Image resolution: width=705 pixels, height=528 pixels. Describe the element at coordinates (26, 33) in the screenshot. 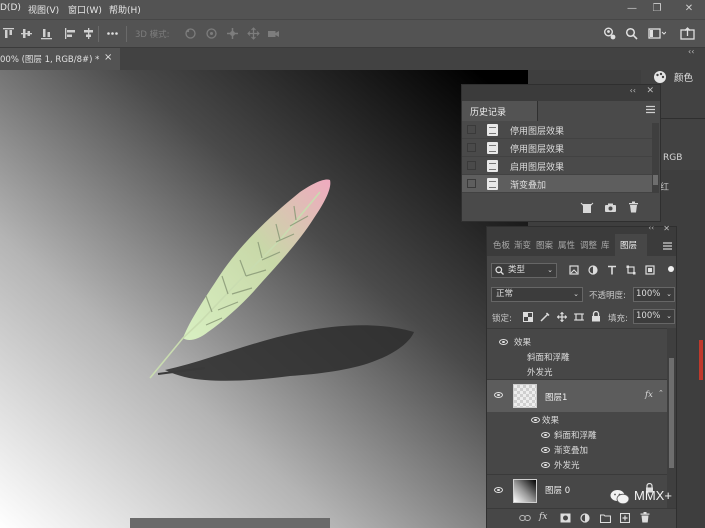

I see `align-vcenter-icon` at that location.